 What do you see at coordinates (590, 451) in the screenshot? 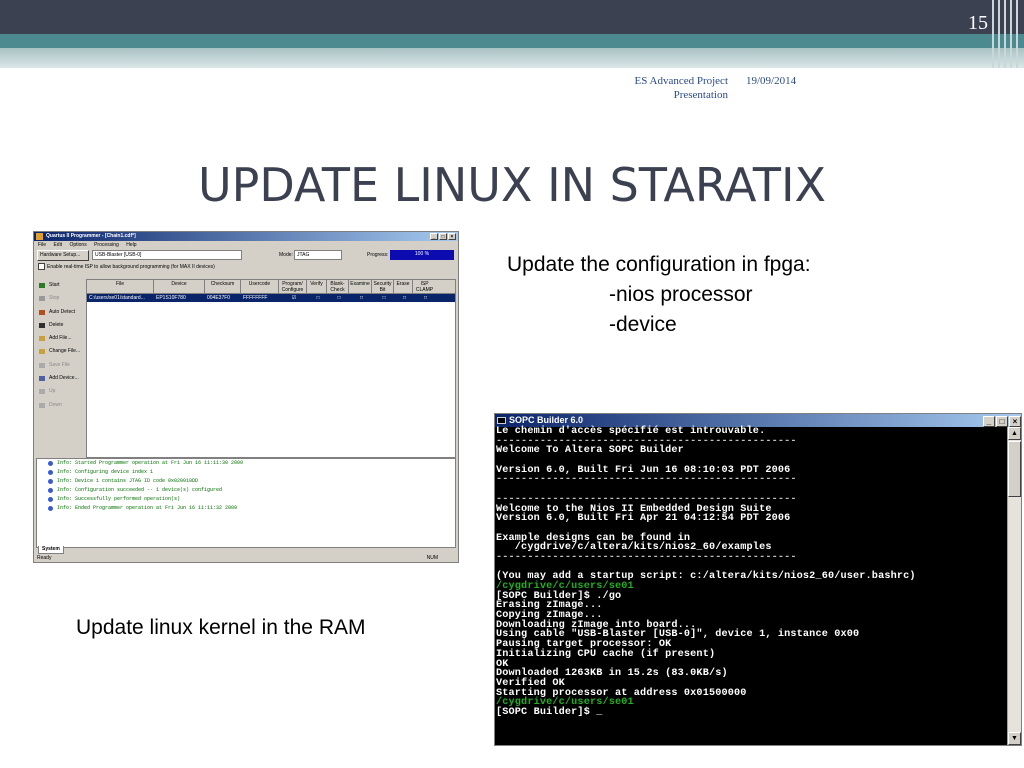
I see `console-line: Welcome To Altera SOPC Builder` at bounding box center [590, 451].